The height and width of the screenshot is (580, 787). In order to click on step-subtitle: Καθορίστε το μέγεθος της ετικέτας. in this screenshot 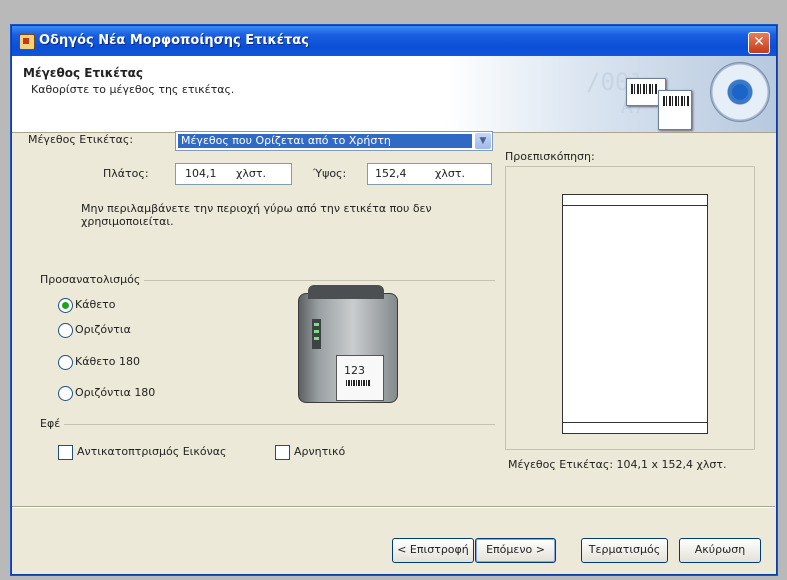, I will do `click(133, 89)`.